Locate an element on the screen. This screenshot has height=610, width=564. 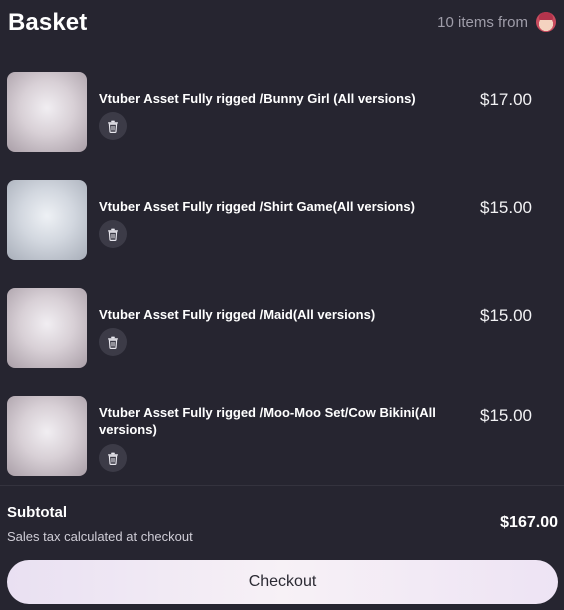
items-count-text: 10 items from is located at coordinates (482, 22).